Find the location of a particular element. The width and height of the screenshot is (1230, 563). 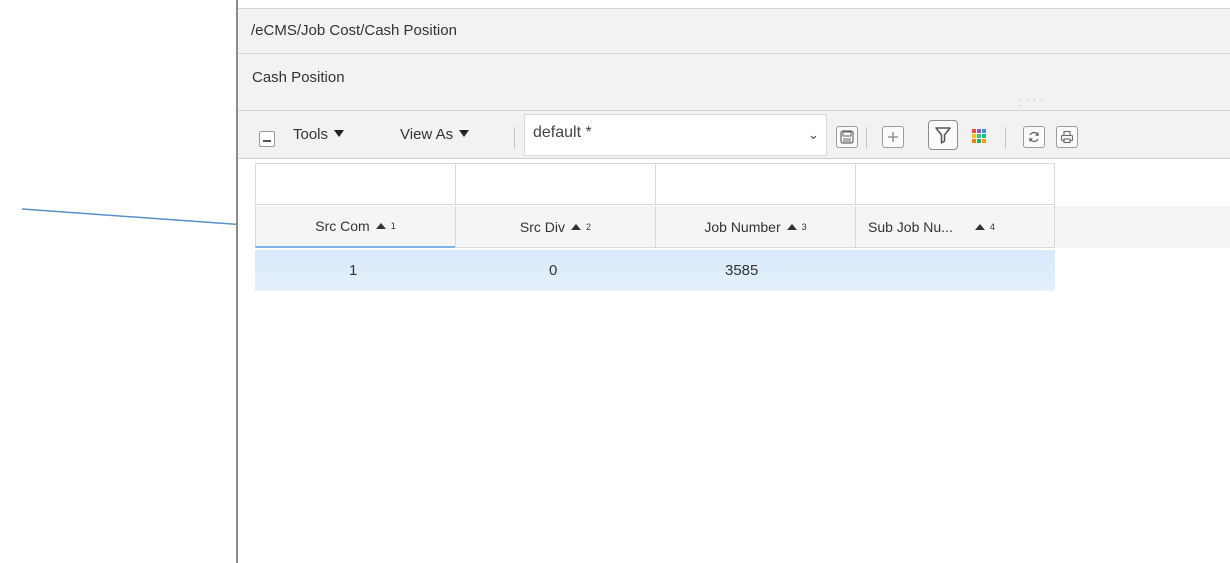

refresh-button is located at coordinates (1034, 137).